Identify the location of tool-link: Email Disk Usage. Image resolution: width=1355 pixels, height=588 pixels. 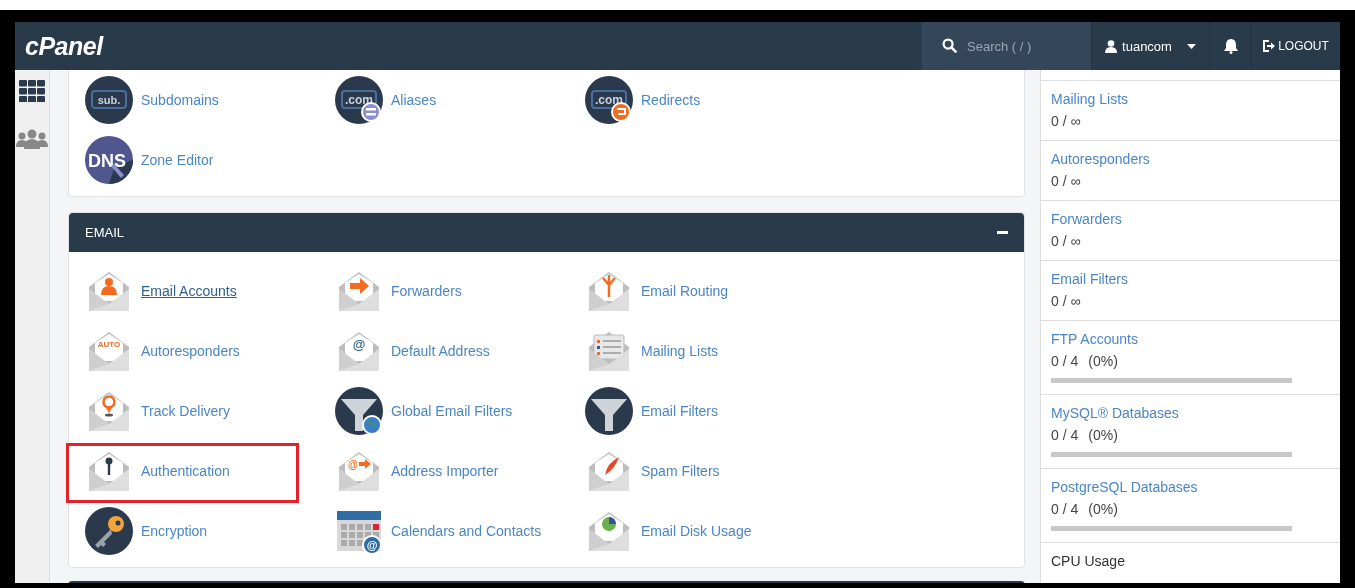
(696, 531).